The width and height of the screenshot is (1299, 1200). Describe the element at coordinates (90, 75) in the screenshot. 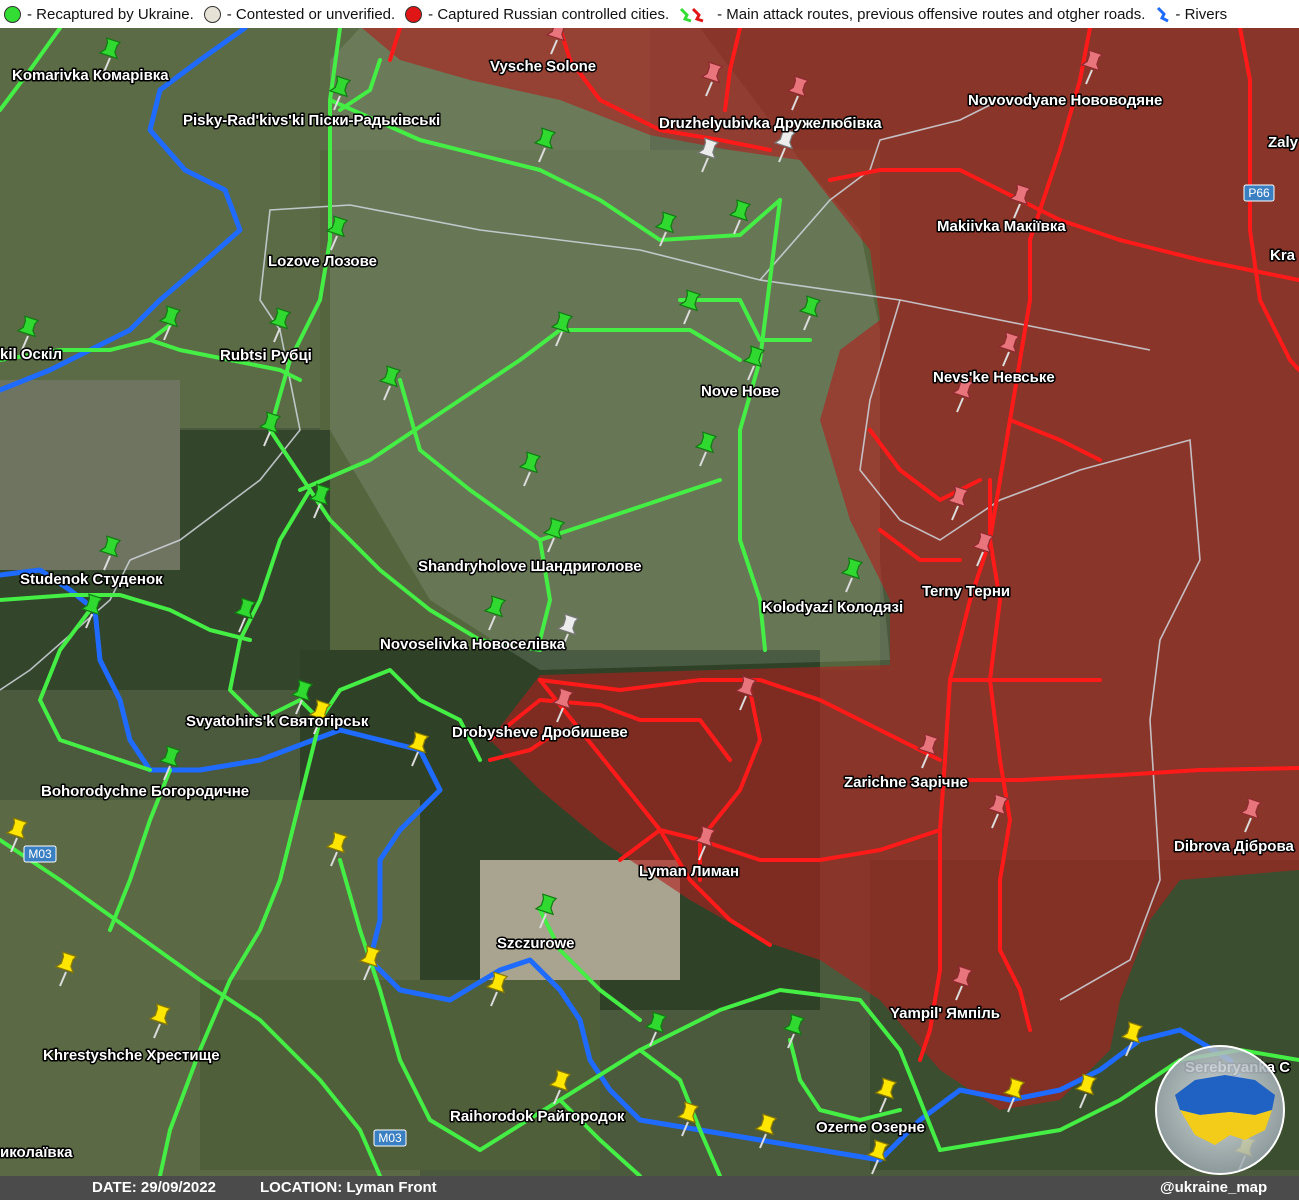

I see `place-label-komarivka: Komarivka Комарівка` at that location.